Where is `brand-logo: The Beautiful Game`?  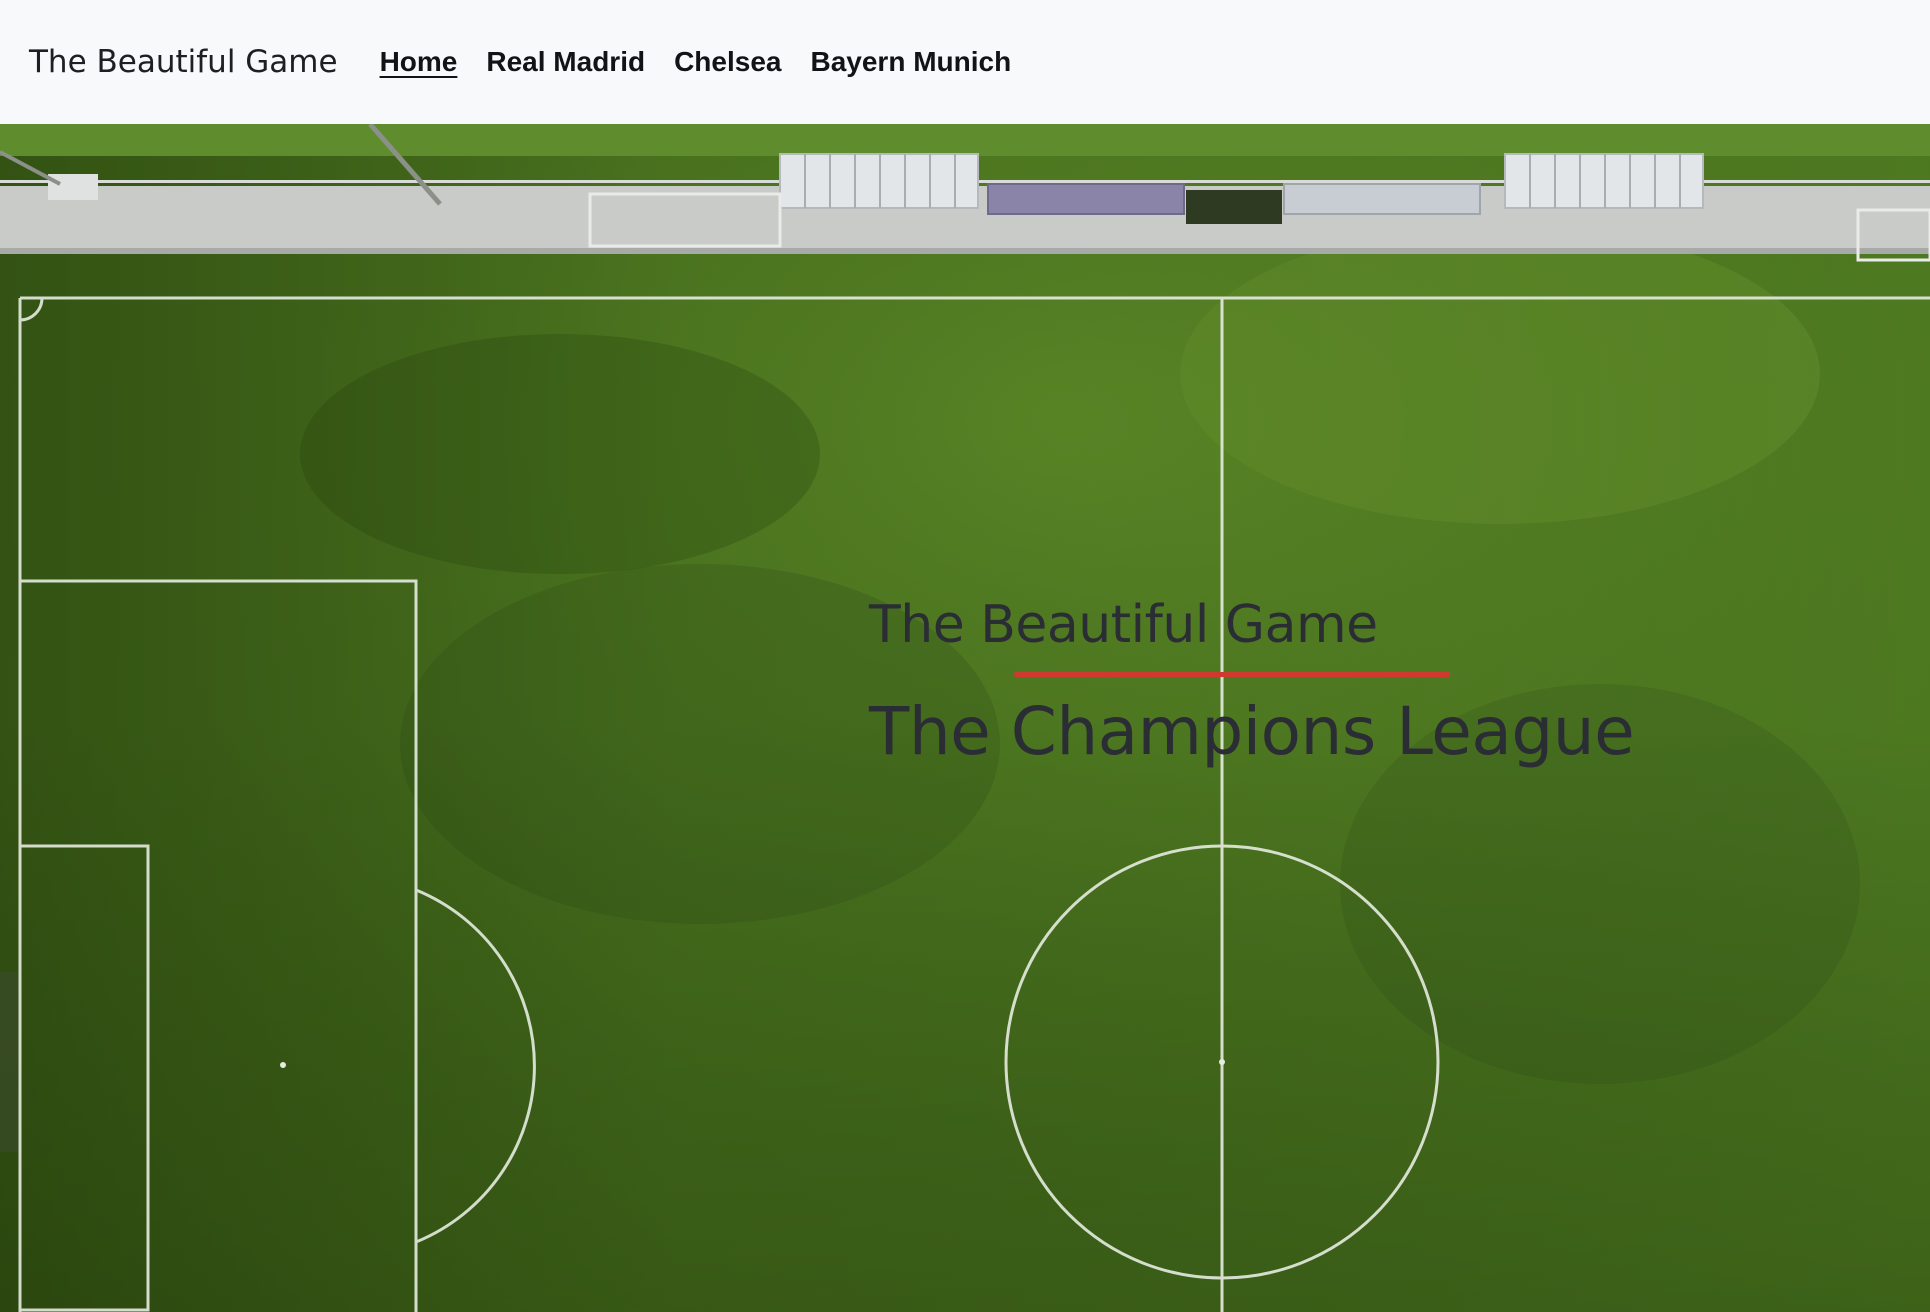 brand-logo: The Beautiful Game is located at coordinates (183, 62).